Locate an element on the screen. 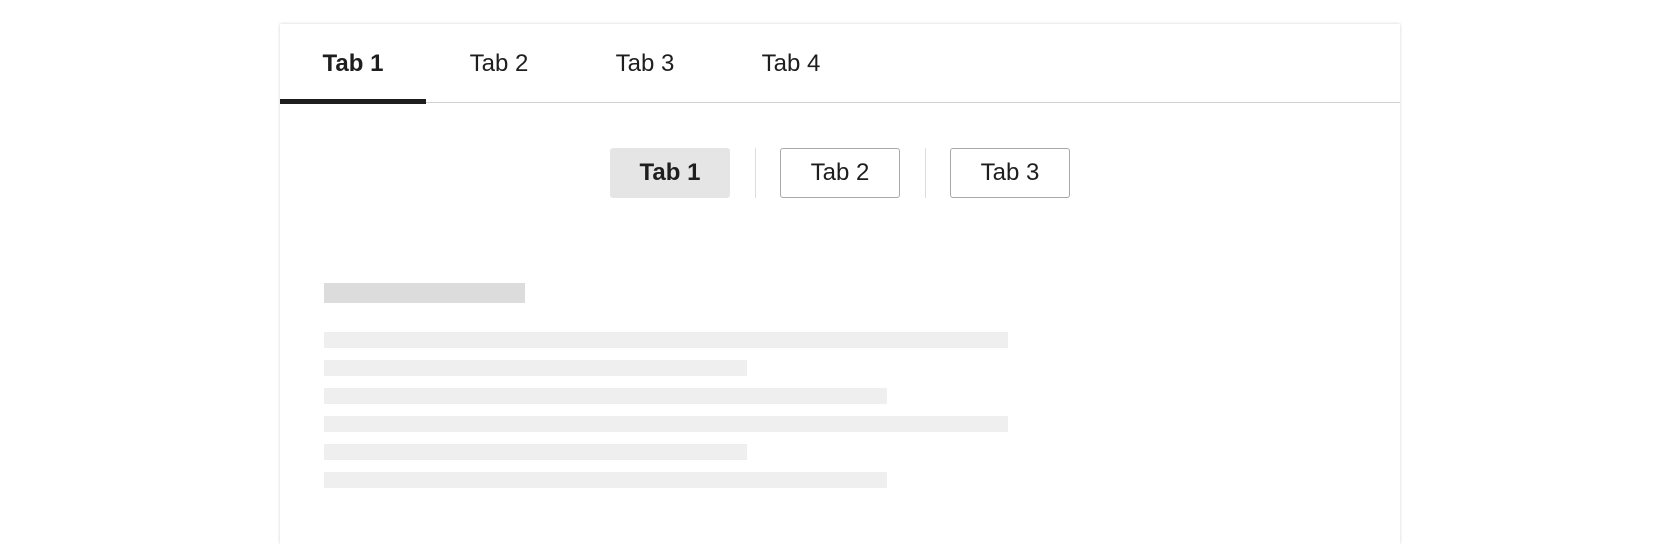  segment-tab-2: Tab 2 is located at coordinates (840, 173).